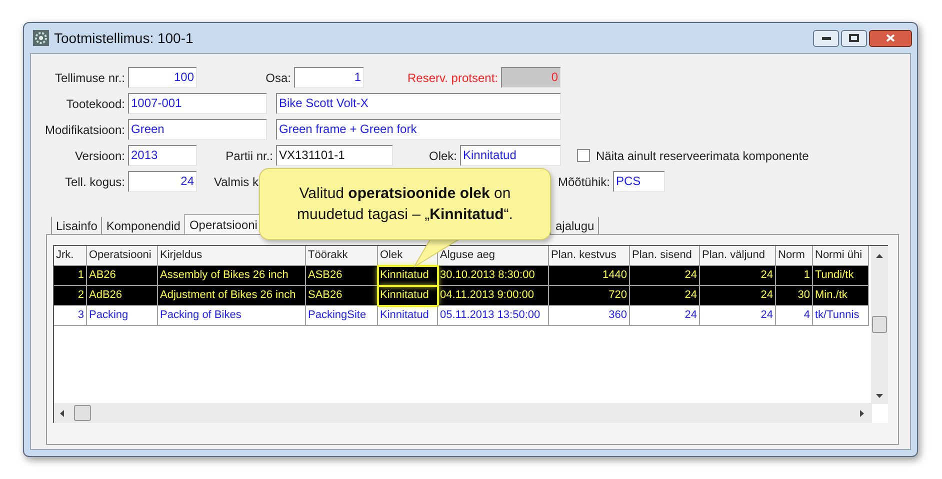 This screenshot has width=942, height=479. Describe the element at coordinates (738, 256) in the screenshot. I see `column-header: Plan. väljund` at that location.